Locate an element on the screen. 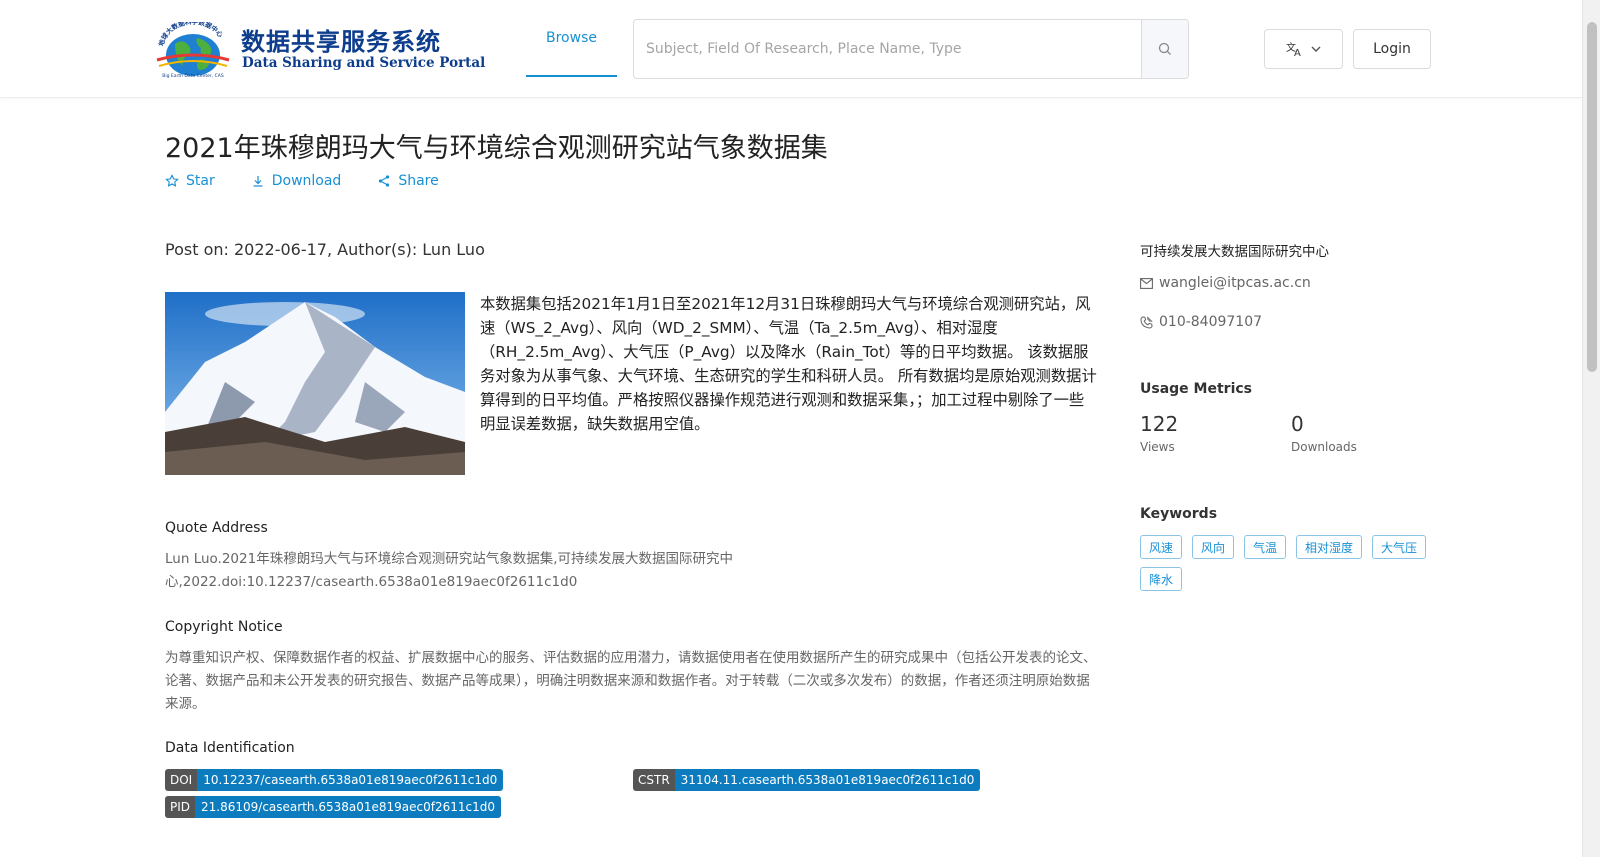  phone-text: 010-84097107 is located at coordinates (1211, 322).